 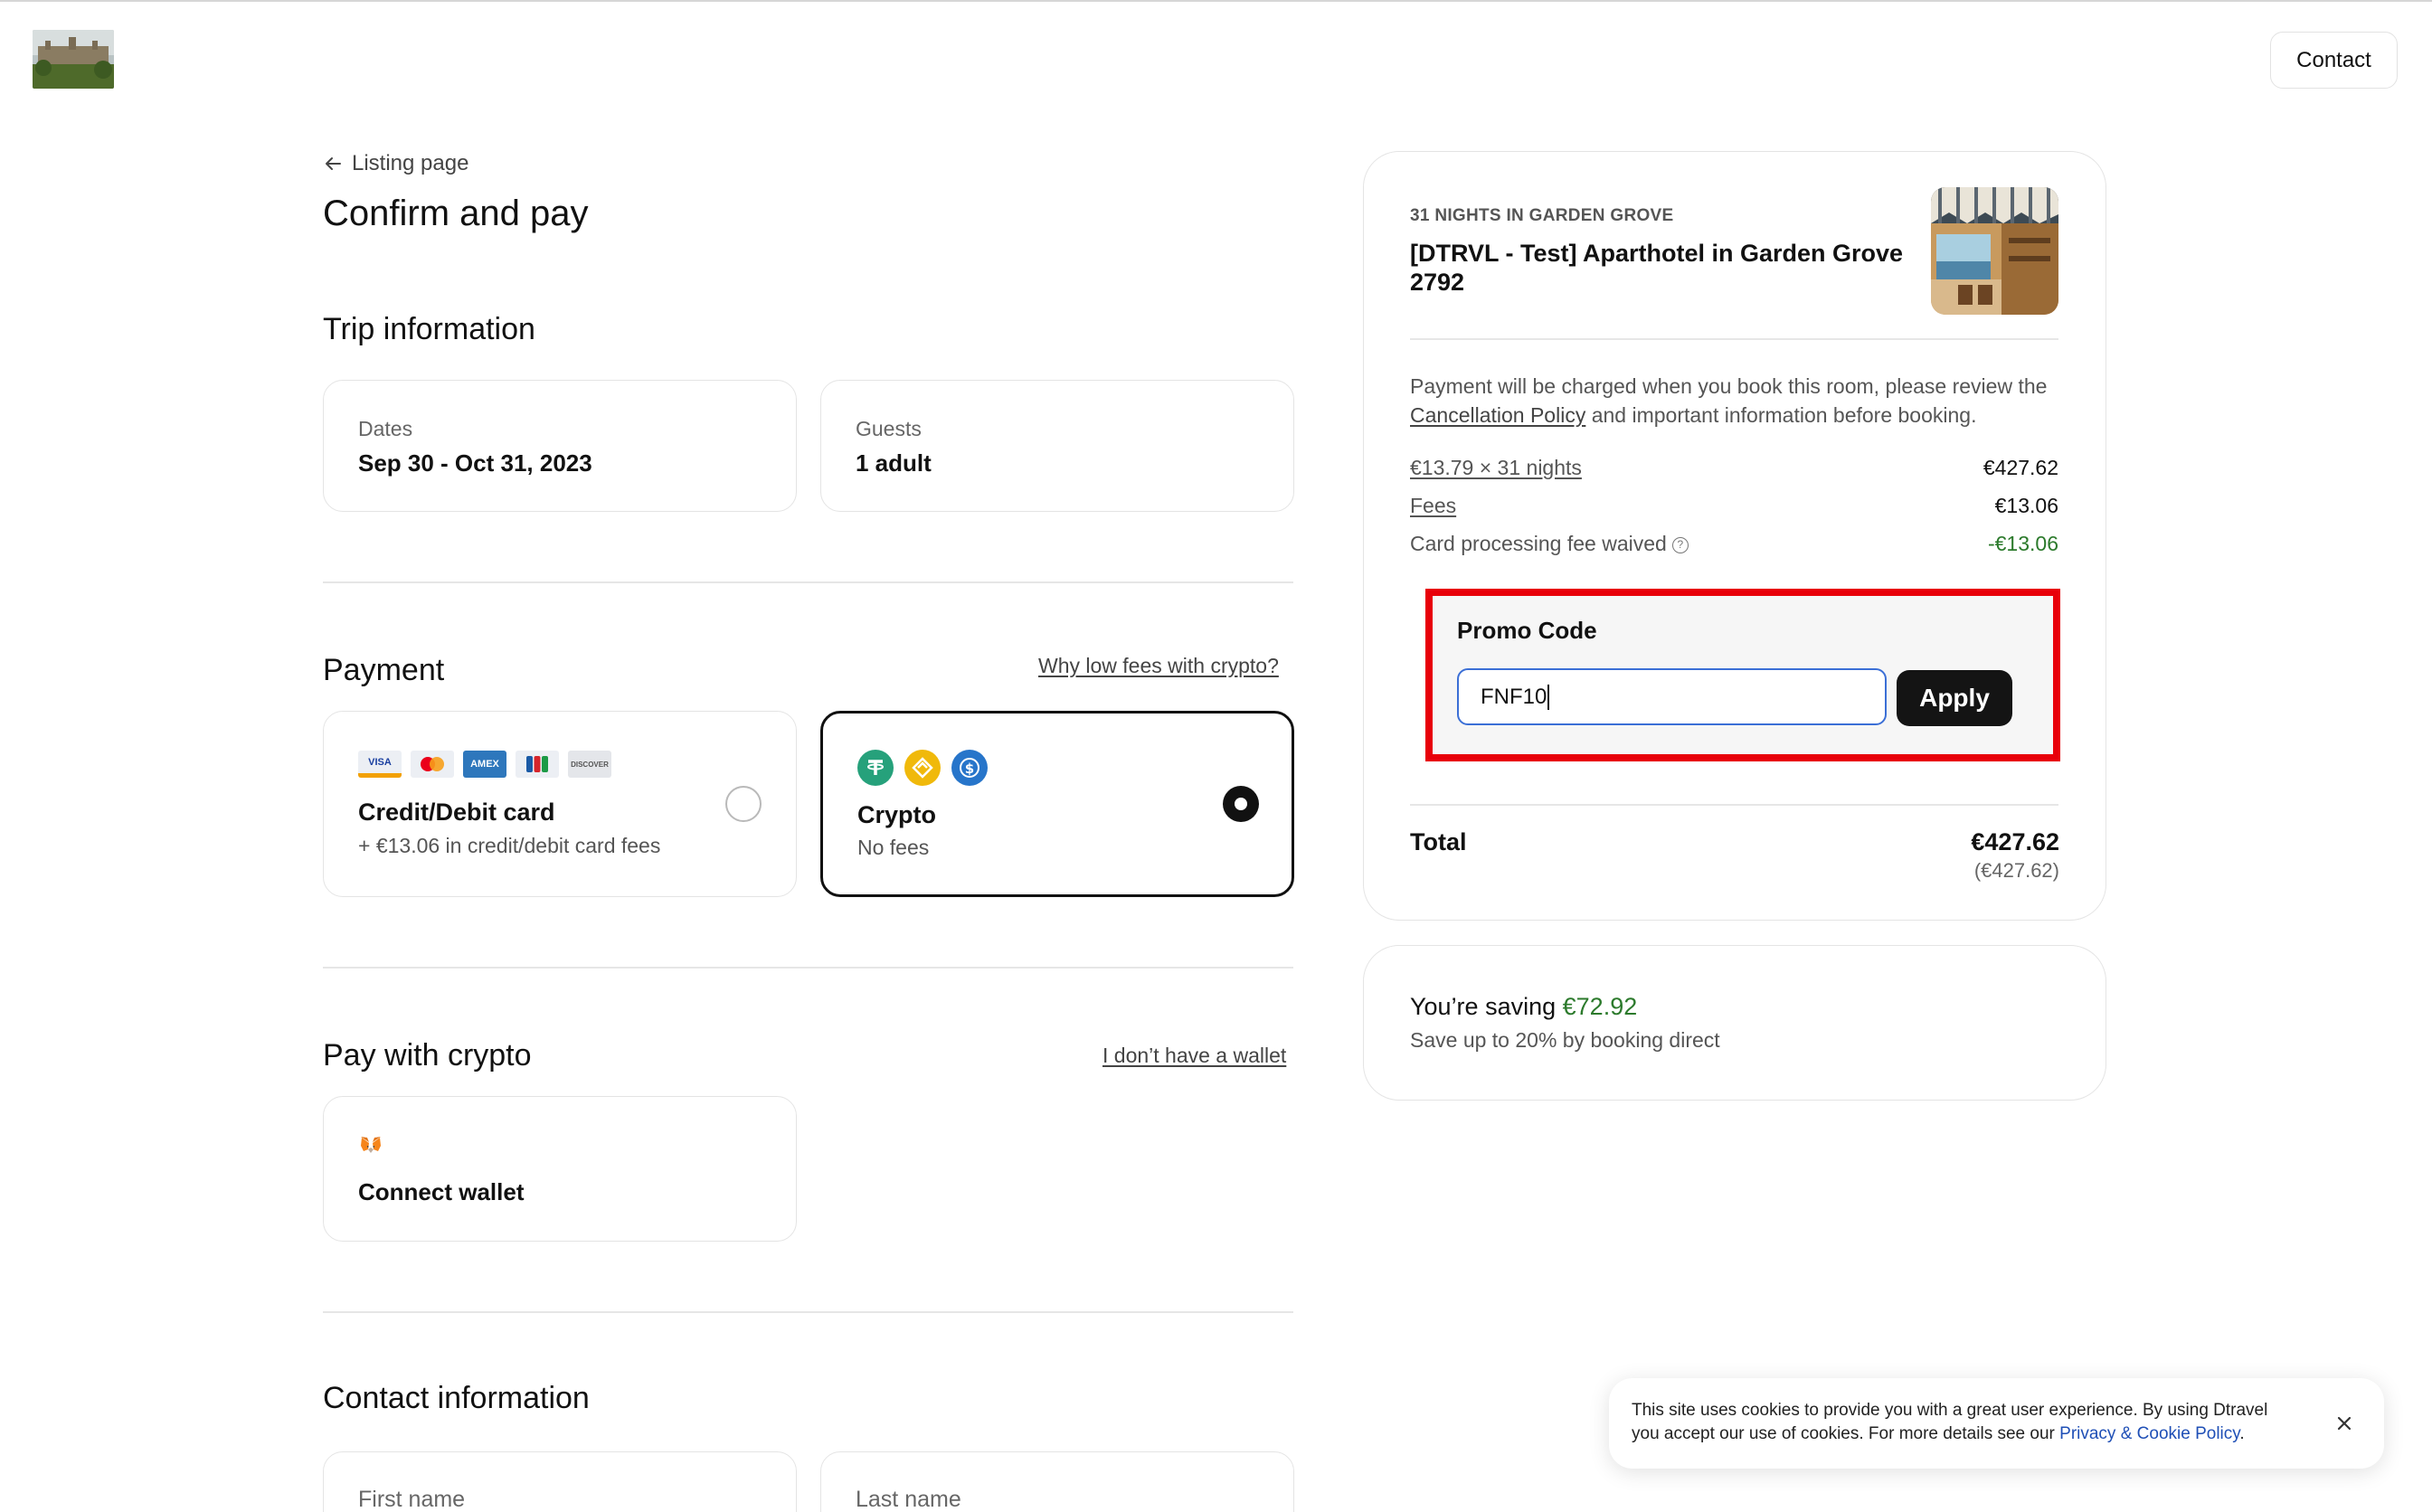 What do you see at coordinates (412, 1499) in the screenshot?
I see `first-name-placeholder: First name` at bounding box center [412, 1499].